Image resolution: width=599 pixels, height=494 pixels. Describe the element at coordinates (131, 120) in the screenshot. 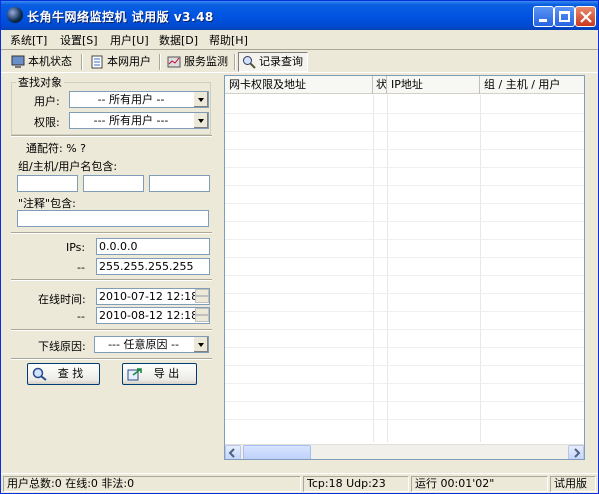

I see `permission-select-value: --- 所有用户 ---` at that location.